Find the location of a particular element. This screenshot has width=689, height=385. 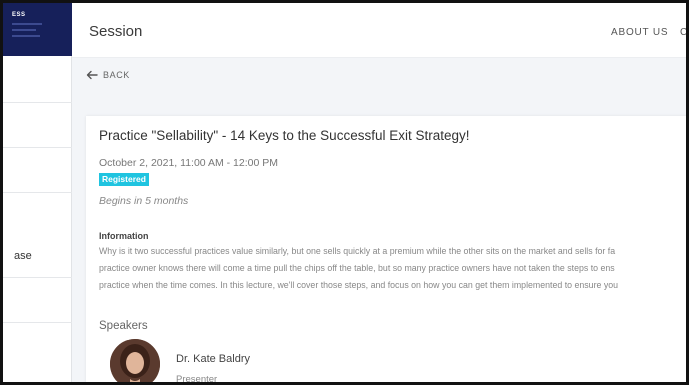

back-label: BACK is located at coordinates (116, 75).